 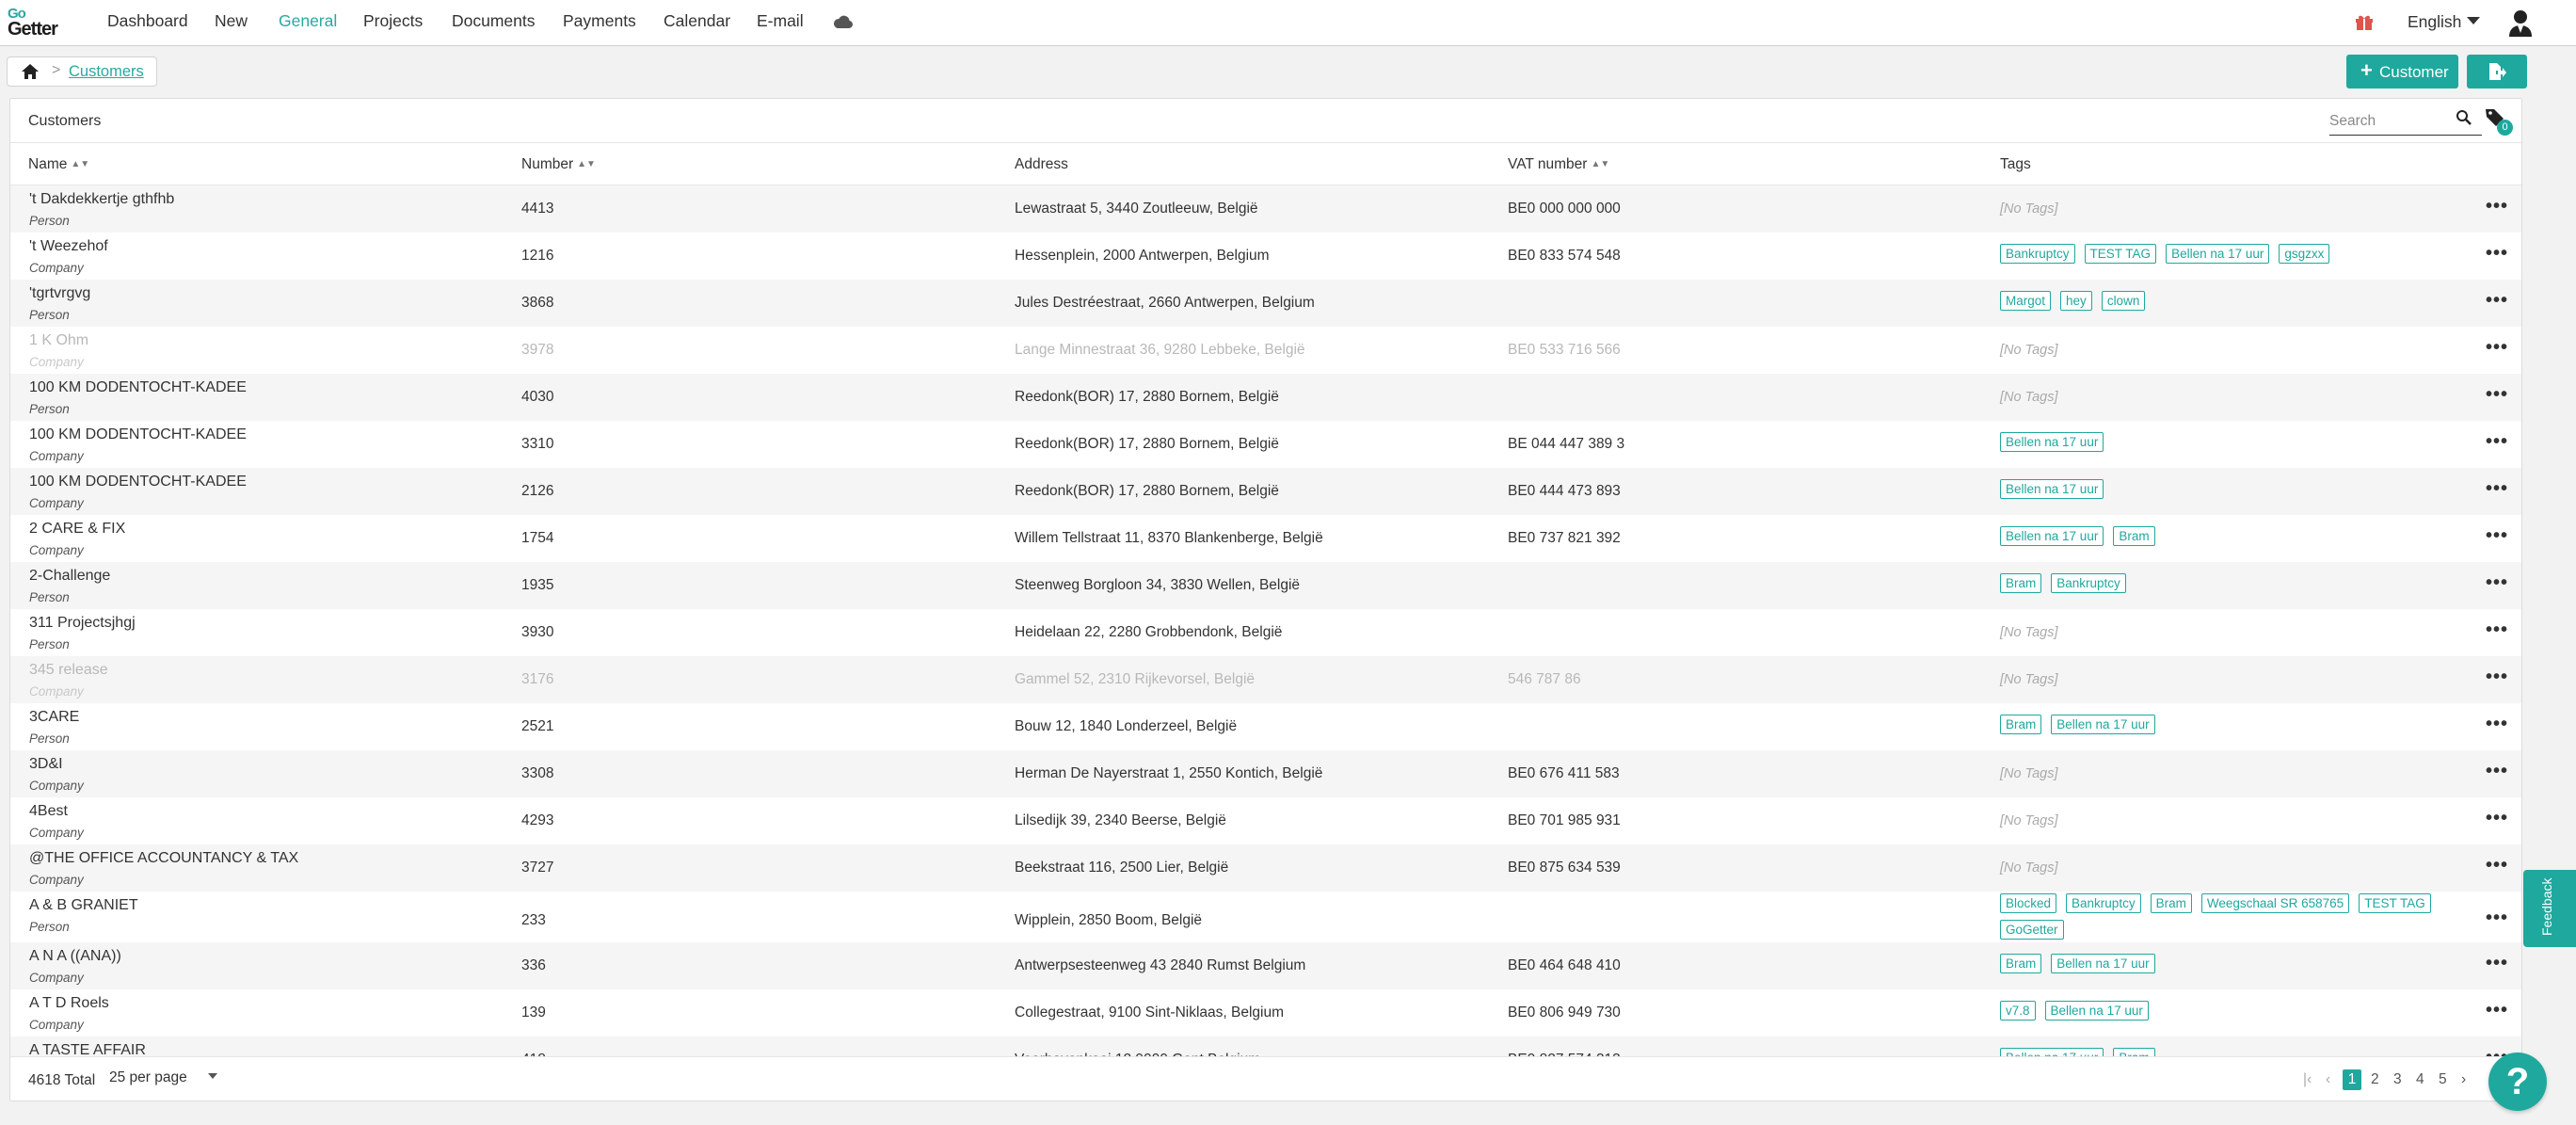 What do you see at coordinates (2420, 1079) in the screenshot?
I see `page-4: 4` at bounding box center [2420, 1079].